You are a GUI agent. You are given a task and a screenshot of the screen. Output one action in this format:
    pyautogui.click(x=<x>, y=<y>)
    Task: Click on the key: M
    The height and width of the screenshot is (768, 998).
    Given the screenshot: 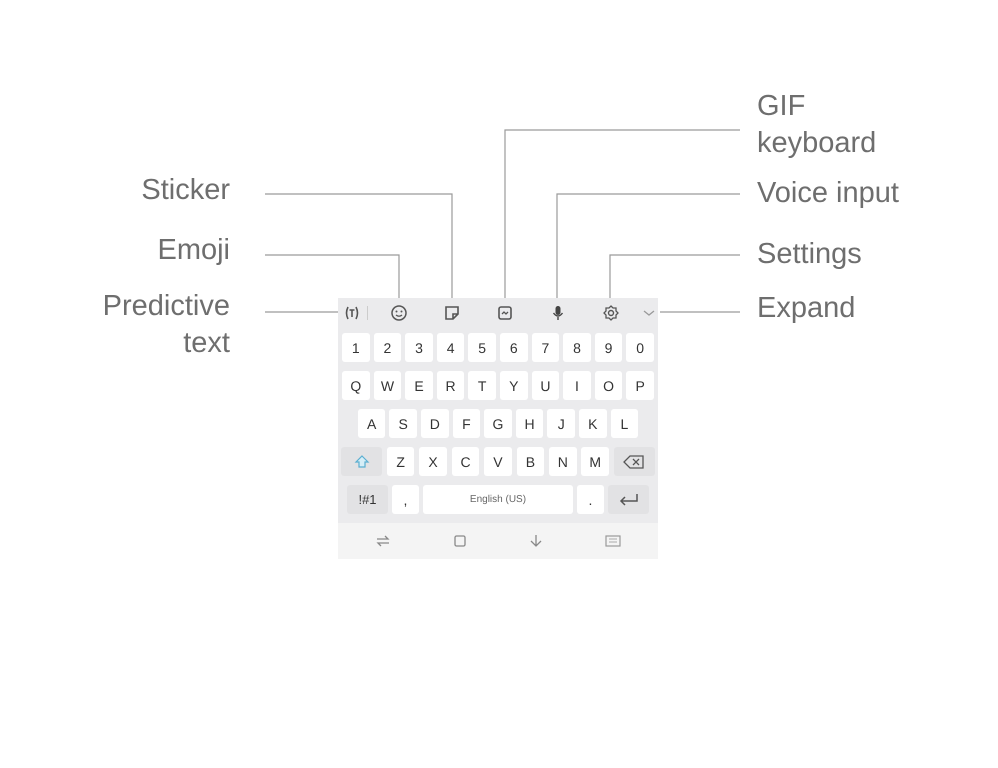 What is the action you would take?
    pyautogui.click(x=595, y=461)
    